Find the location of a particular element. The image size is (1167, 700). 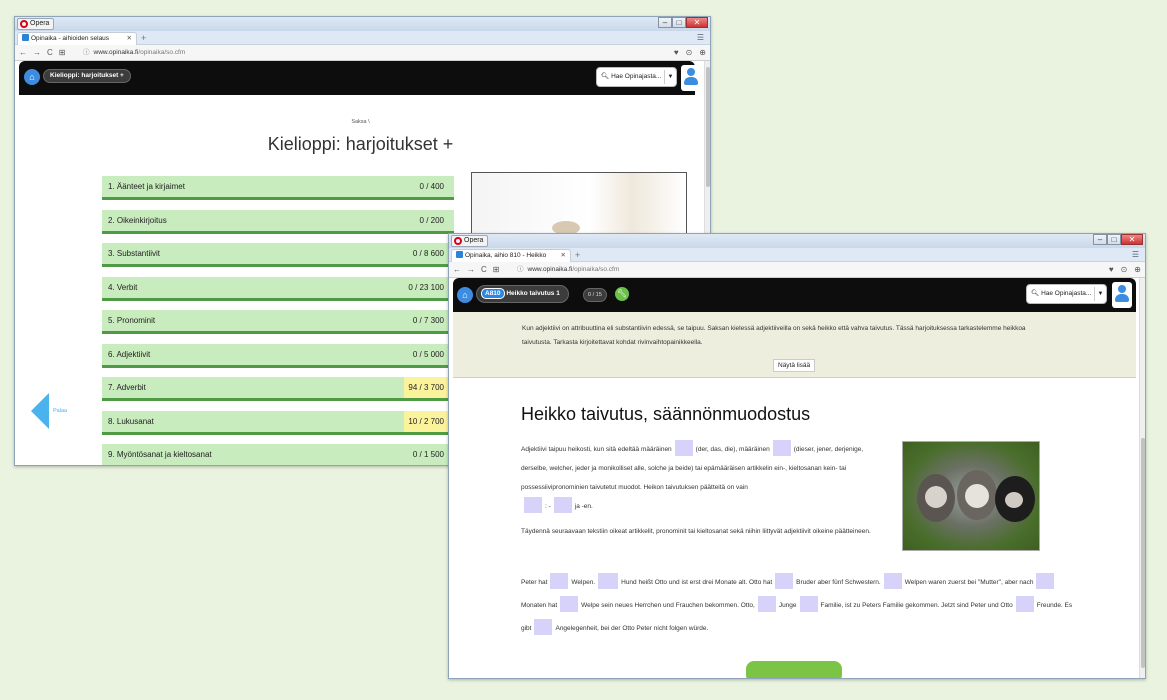

check-button is located at coordinates (794, 669).